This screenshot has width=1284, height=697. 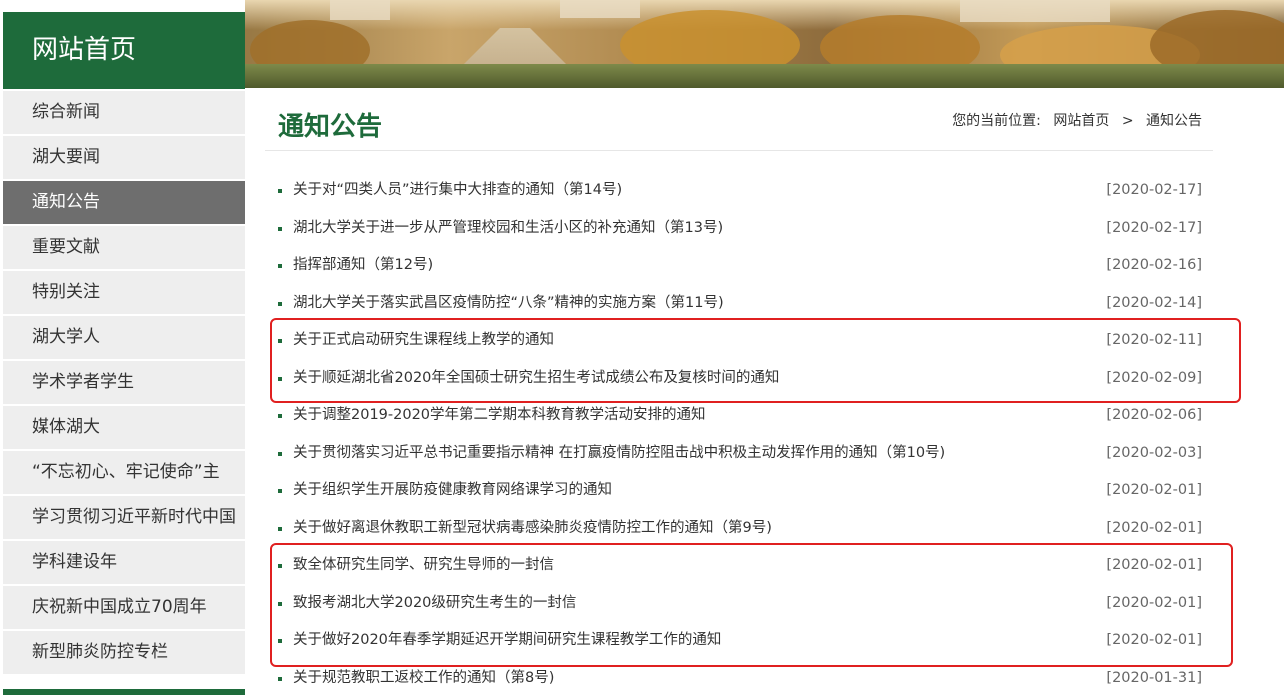 What do you see at coordinates (1154, 454) in the screenshot?
I see `notice-date: [2020-02-03]` at bounding box center [1154, 454].